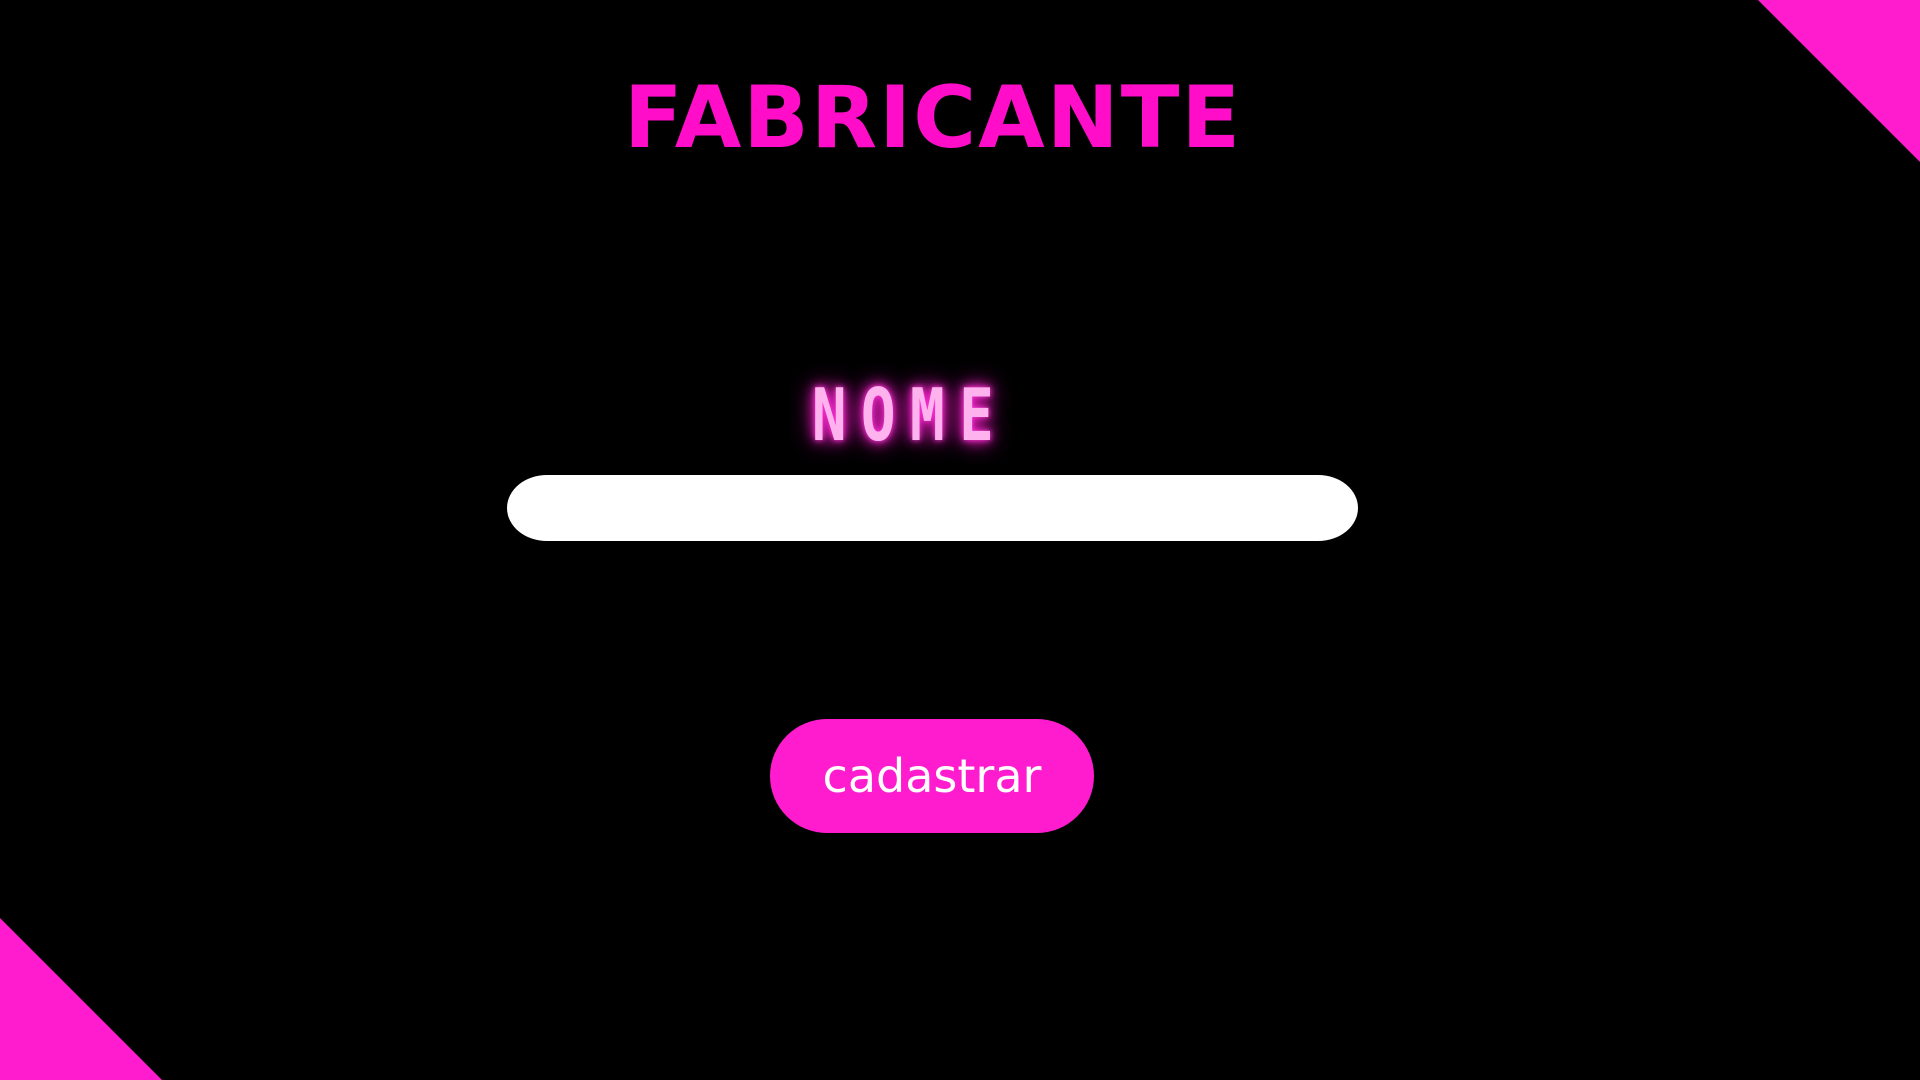  What do you see at coordinates (81, 999) in the screenshot?
I see `corner-decoration-bottom-left` at bounding box center [81, 999].